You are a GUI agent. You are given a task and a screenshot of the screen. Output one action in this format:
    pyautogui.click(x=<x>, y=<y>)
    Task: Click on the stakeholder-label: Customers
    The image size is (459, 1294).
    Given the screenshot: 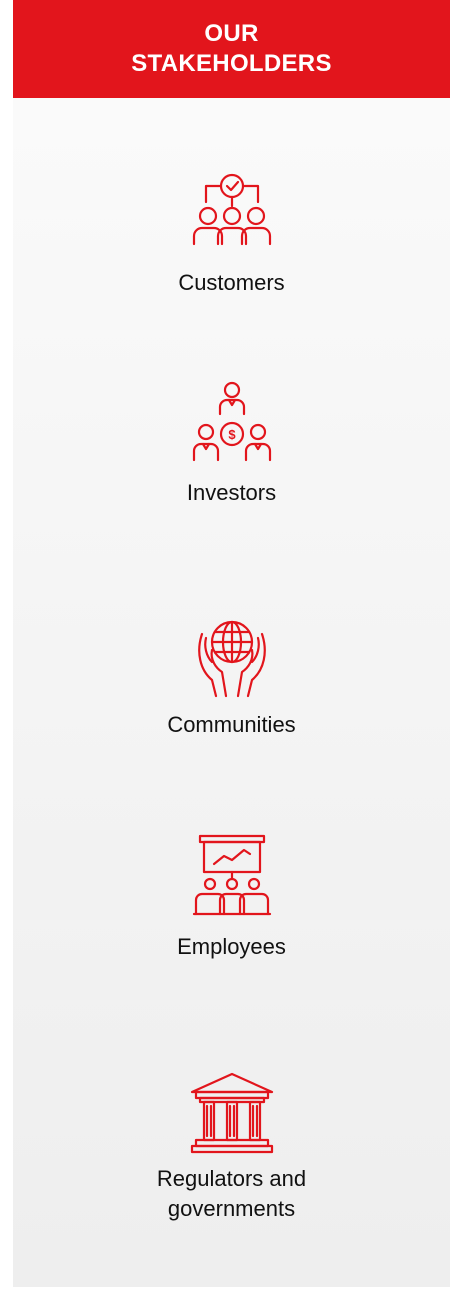 What is the action you would take?
    pyautogui.click(x=231, y=282)
    